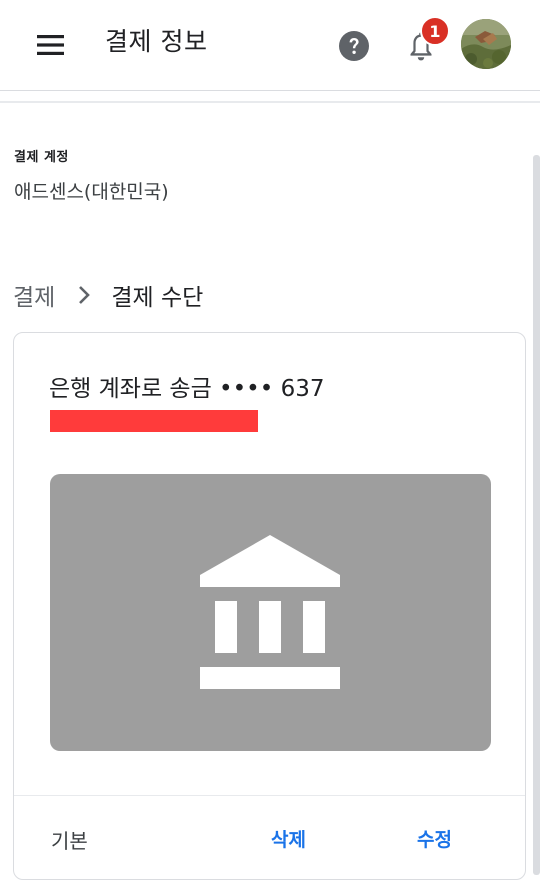 The height and width of the screenshot is (895, 540). Describe the element at coordinates (536, 515) in the screenshot. I see `scrollbar` at that location.